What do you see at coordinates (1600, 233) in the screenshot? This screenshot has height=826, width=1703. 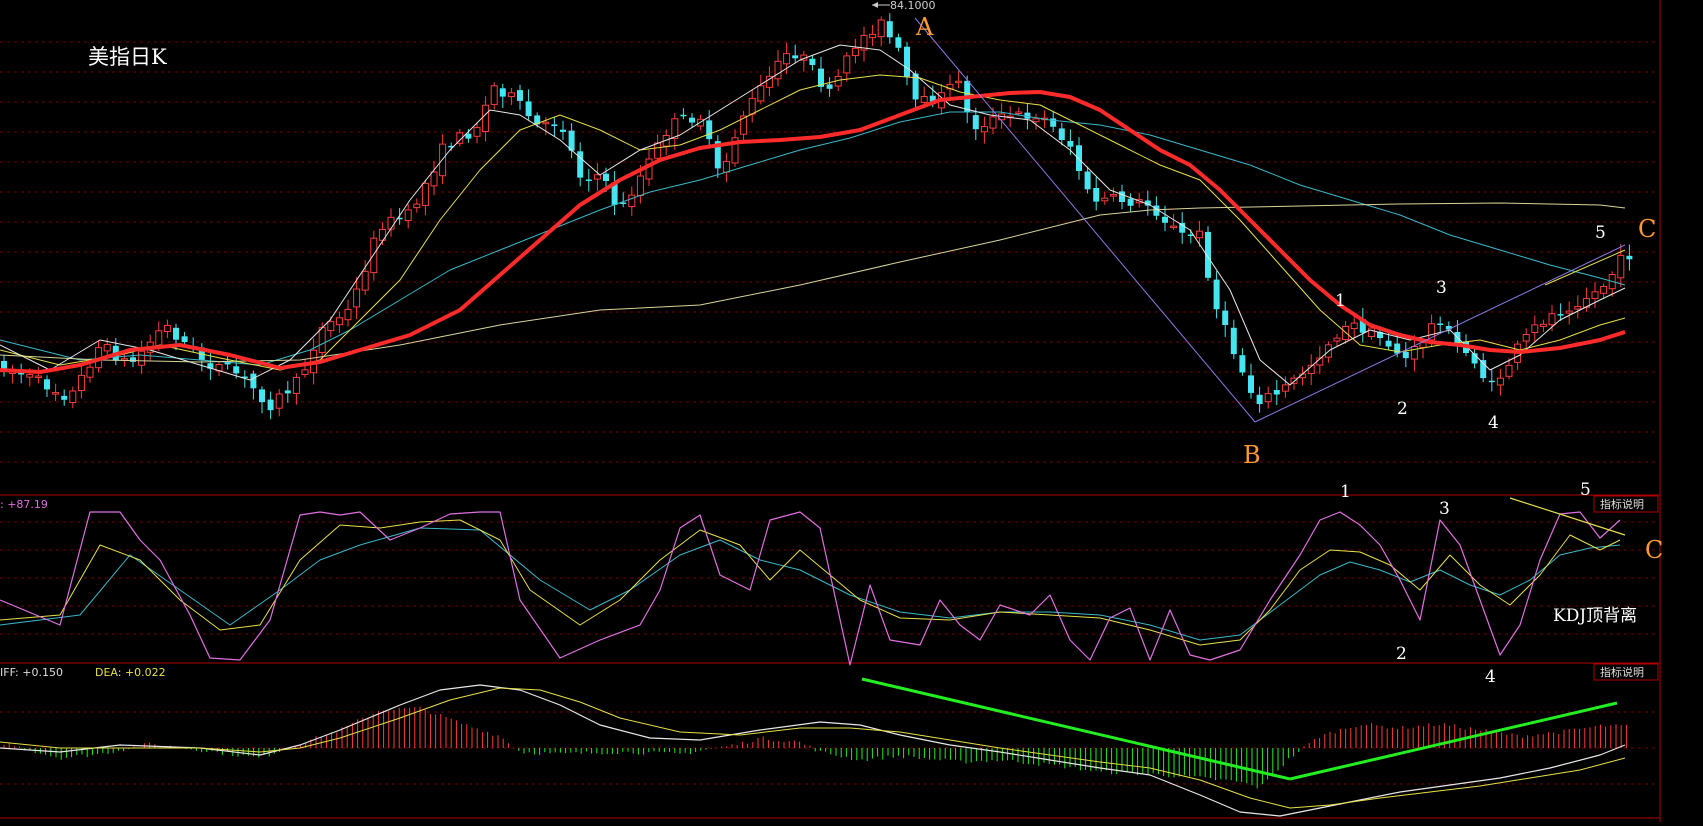 I see `wave-label-5: 5` at bounding box center [1600, 233].